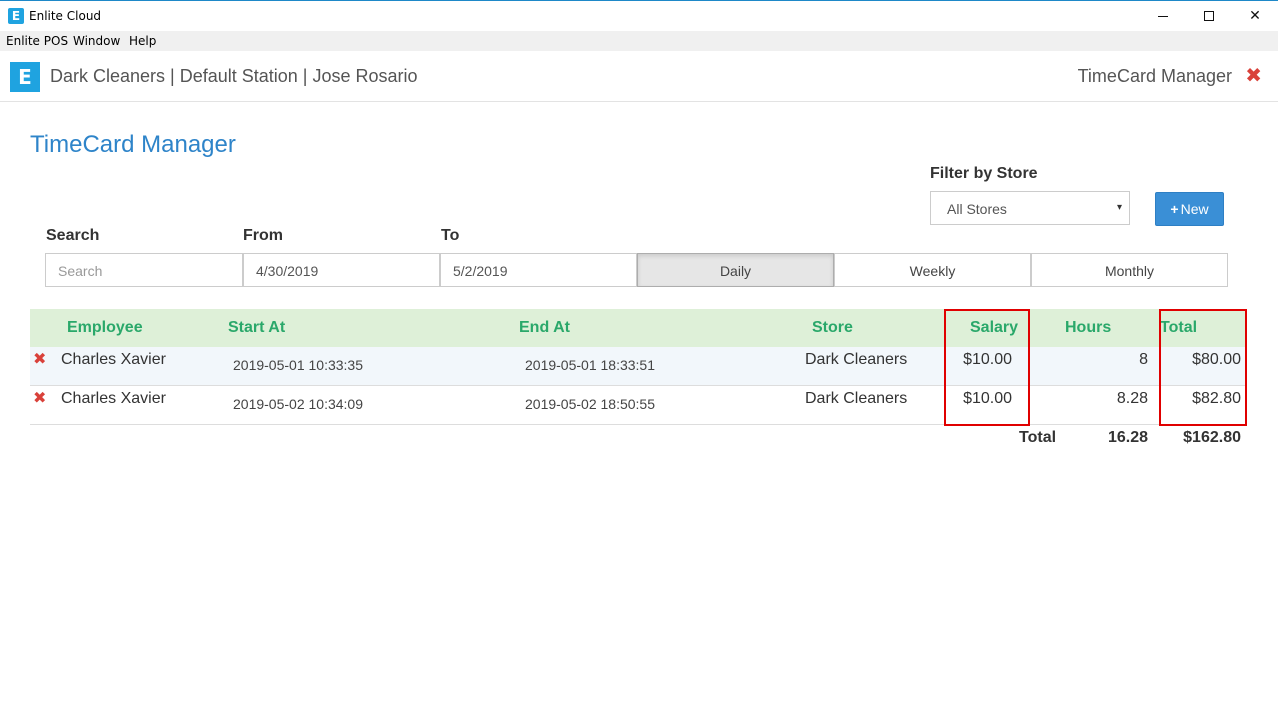 The height and width of the screenshot is (726, 1278). I want to click on module-title: TimeCard Manager, so click(1154, 76).